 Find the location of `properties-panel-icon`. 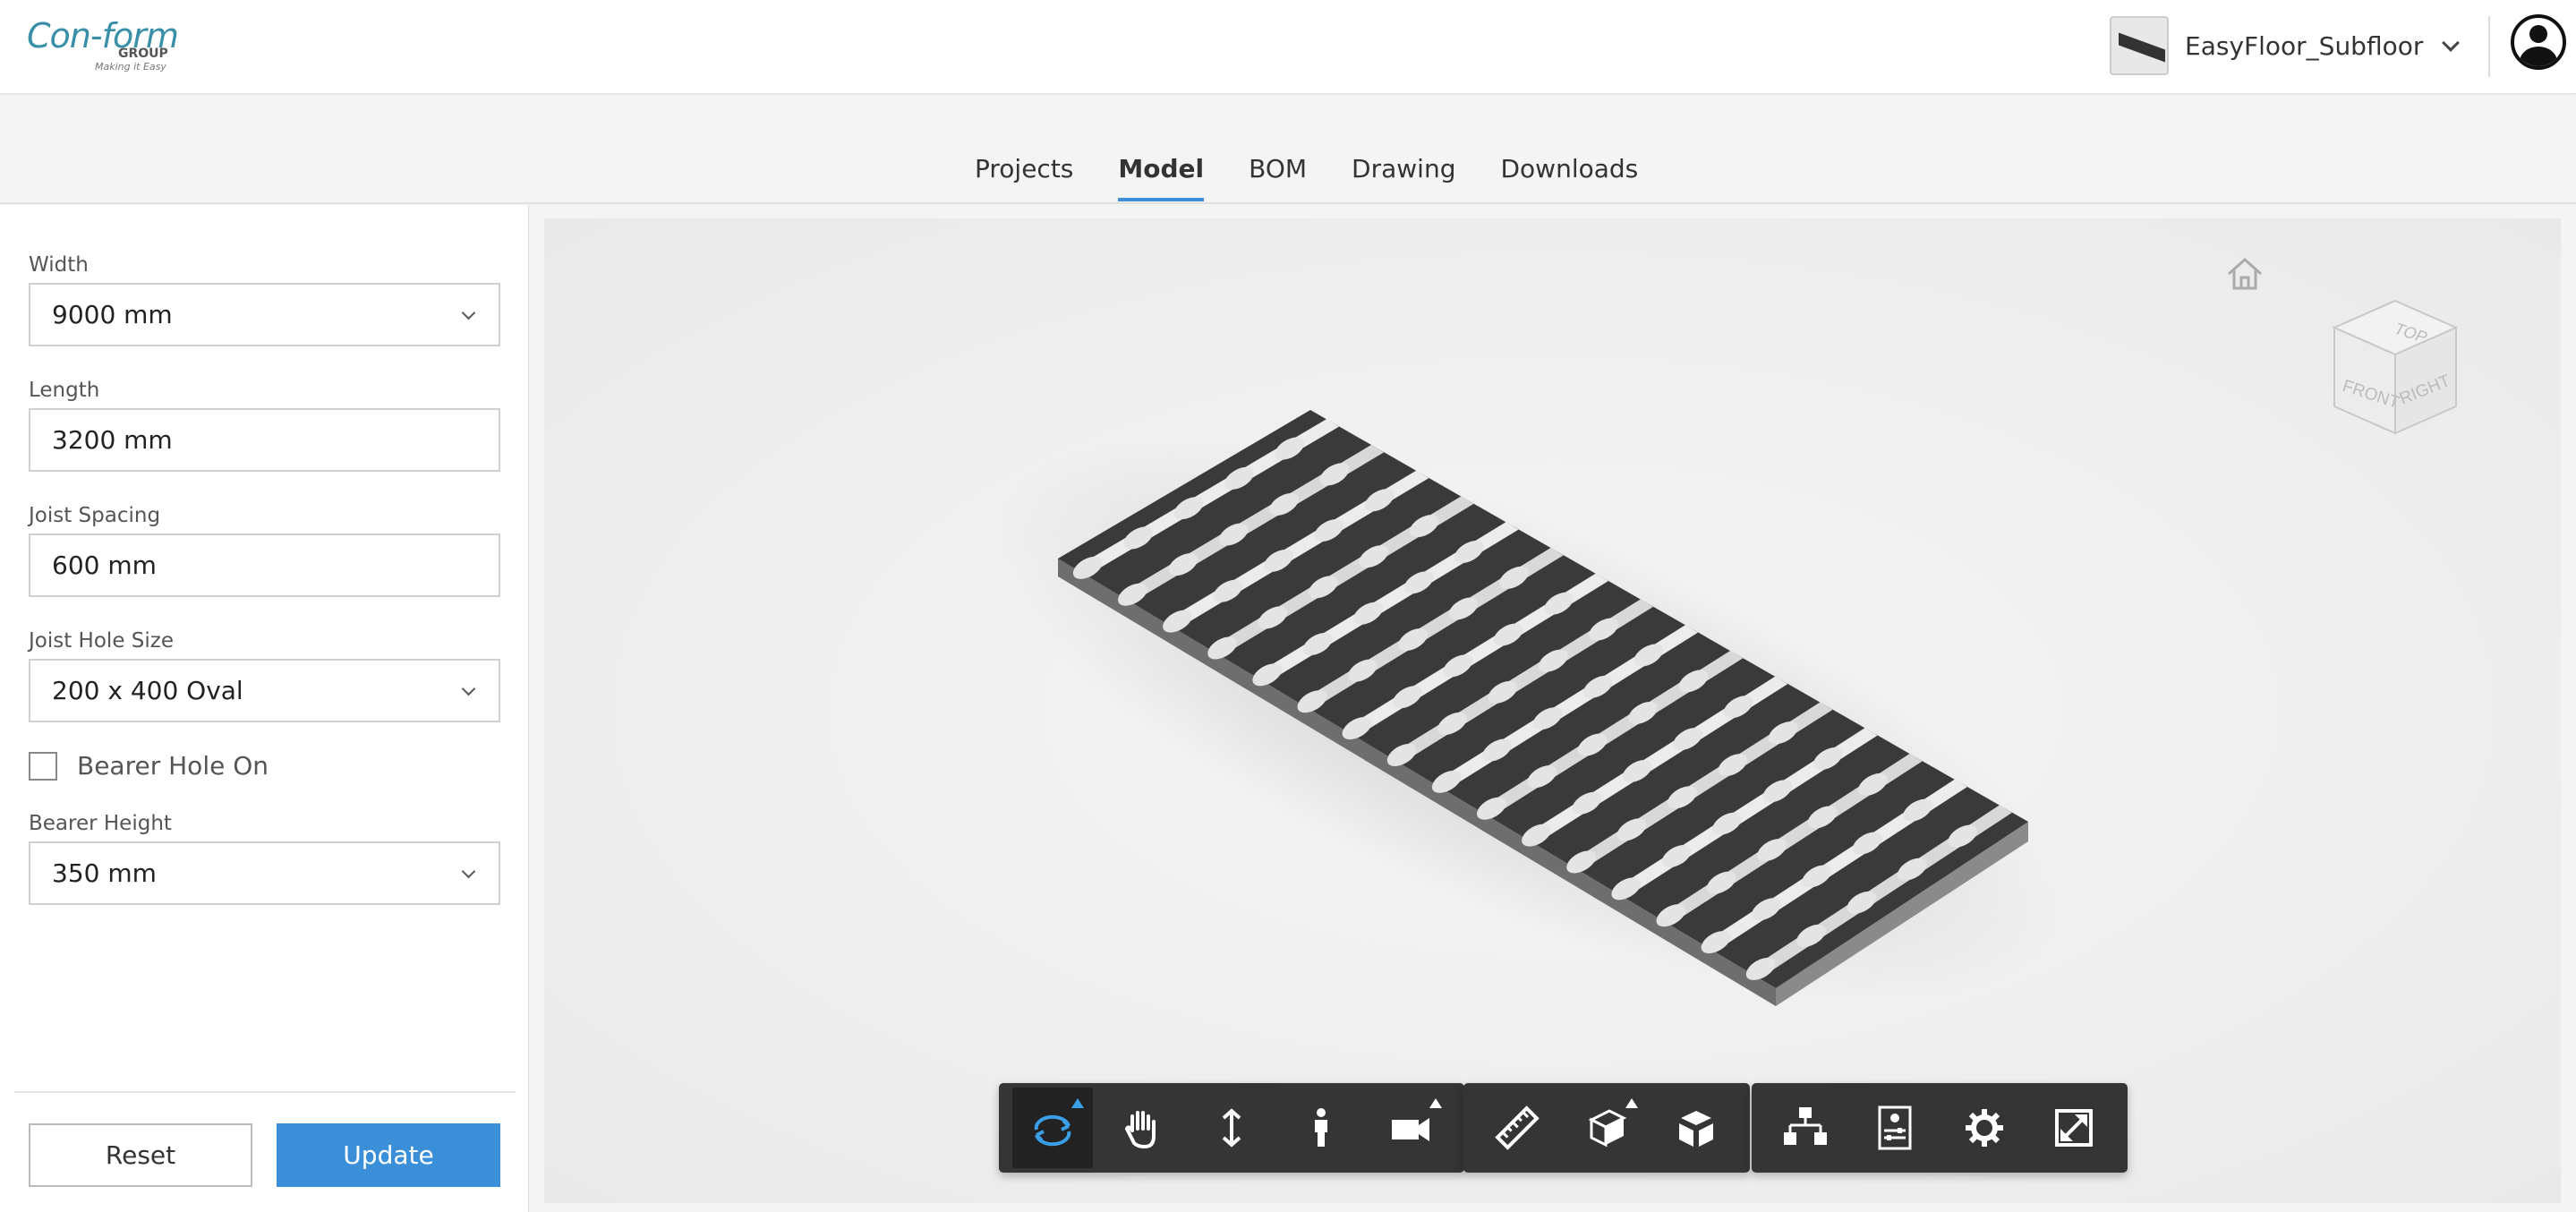

properties-panel-icon is located at coordinates (1895, 1127).